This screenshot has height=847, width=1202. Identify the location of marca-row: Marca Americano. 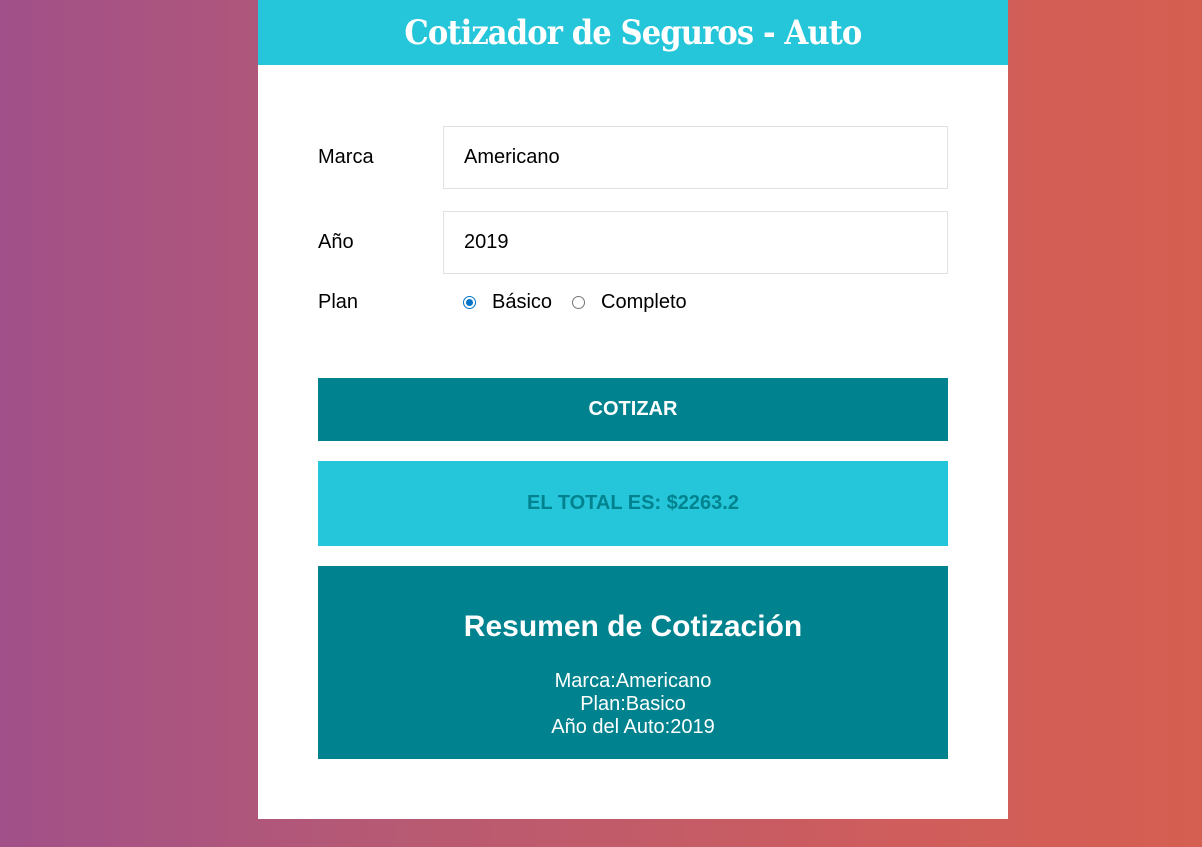
(633, 157).